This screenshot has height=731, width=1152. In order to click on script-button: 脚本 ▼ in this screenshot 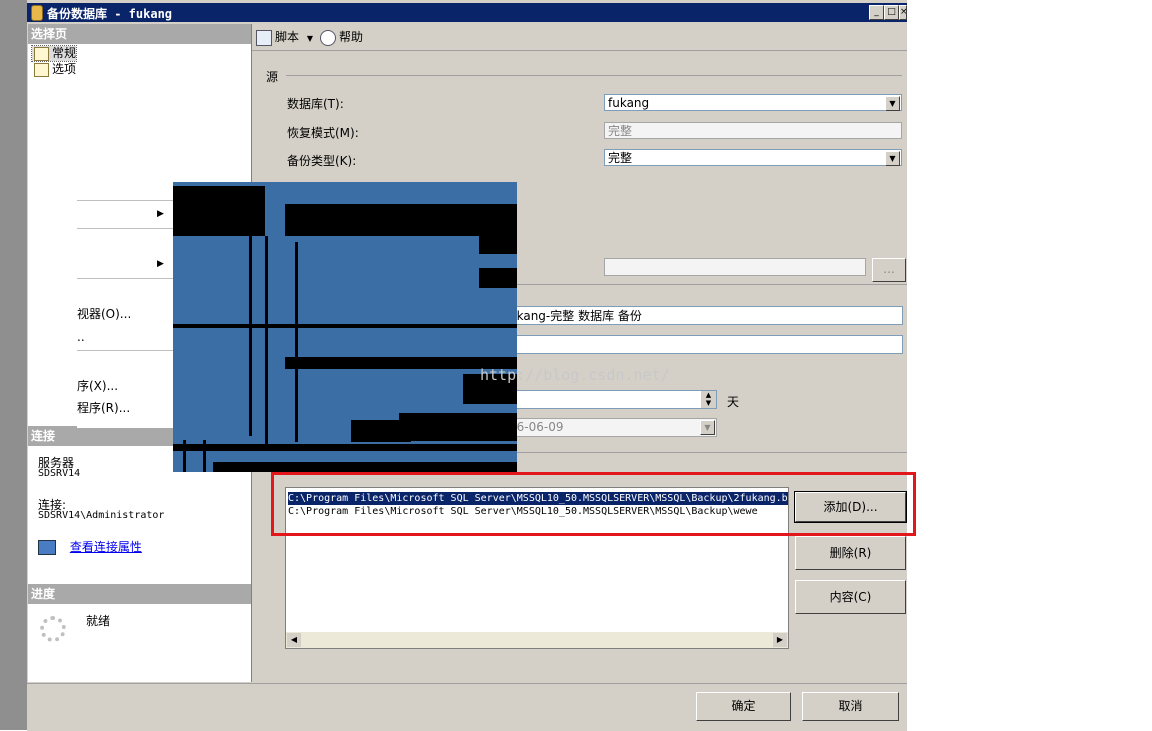, I will do `click(284, 37)`.